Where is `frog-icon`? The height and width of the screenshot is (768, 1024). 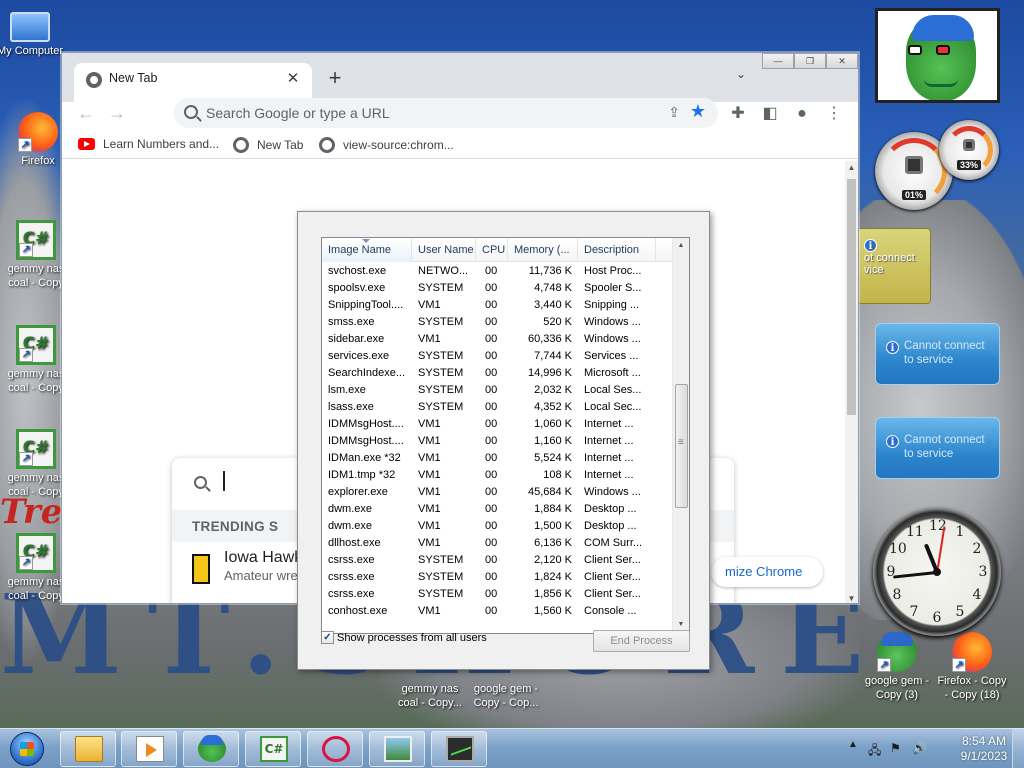
frog-icon is located at coordinates (212, 748).